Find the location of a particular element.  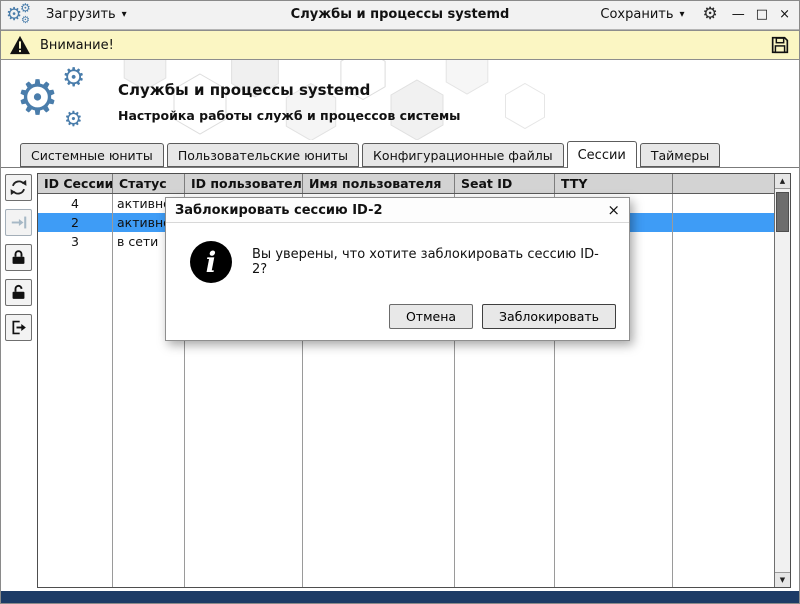

cell-session-id: 4 is located at coordinates (75, 203).